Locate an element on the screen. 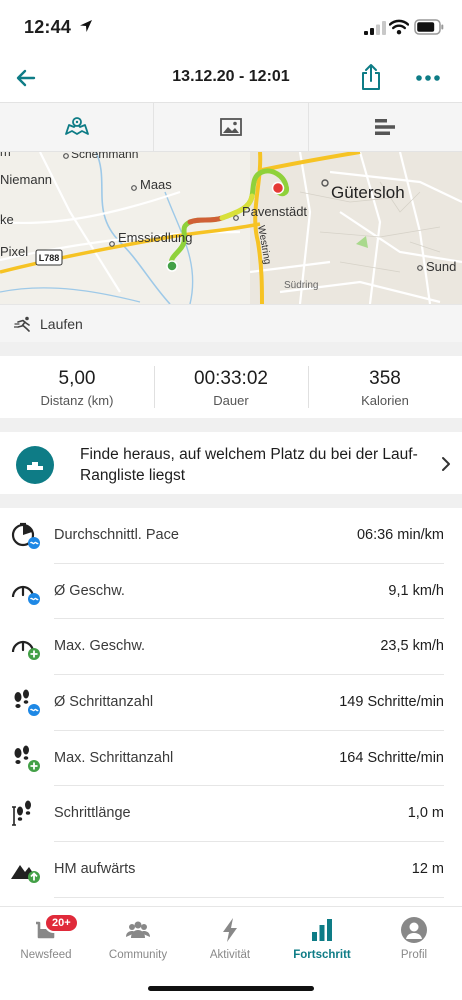 This screenshot has height=1000, width=462. image-icon is located at coordinates (231, 127).